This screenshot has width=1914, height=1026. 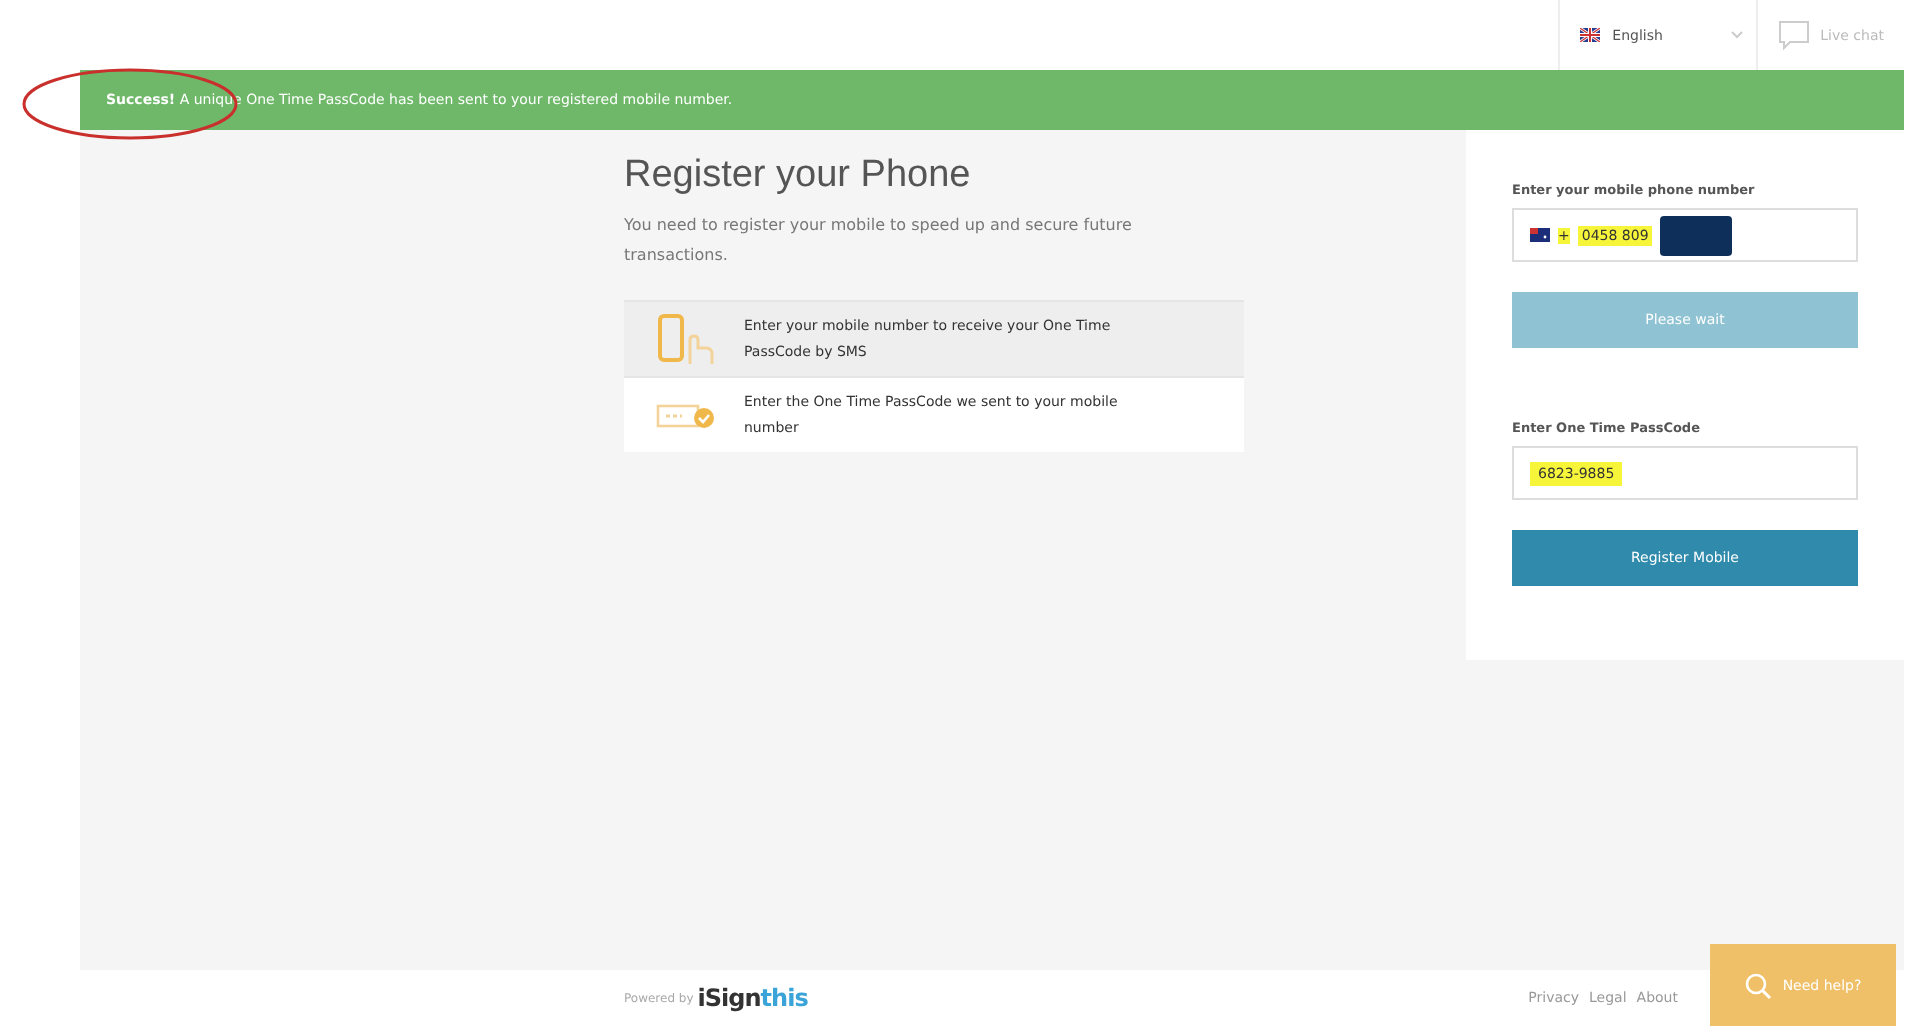 What do you see at coordinates (1794, 35) in the screenshot?
I see `chat-bubble-icon` at bounding box center [1794, 35].